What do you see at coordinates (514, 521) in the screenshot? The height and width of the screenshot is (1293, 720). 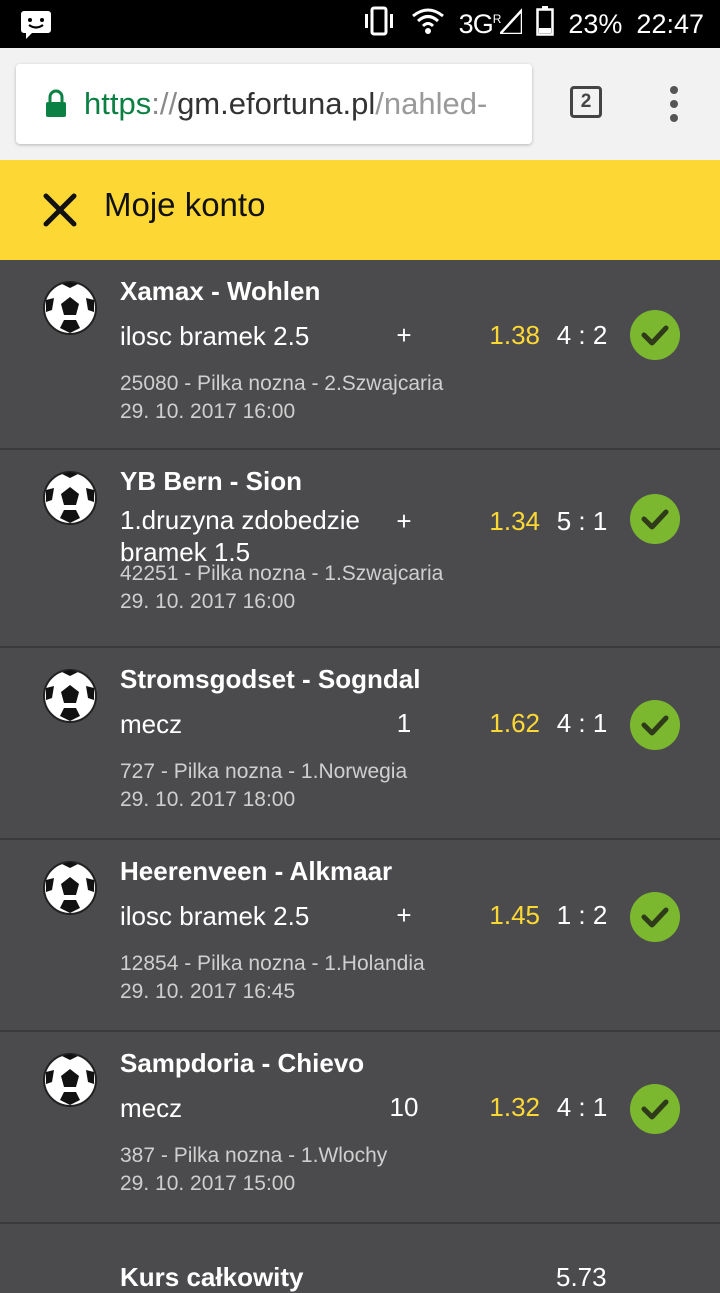 I see `bet-odds: 1.34` at bounding box center [514, 521].